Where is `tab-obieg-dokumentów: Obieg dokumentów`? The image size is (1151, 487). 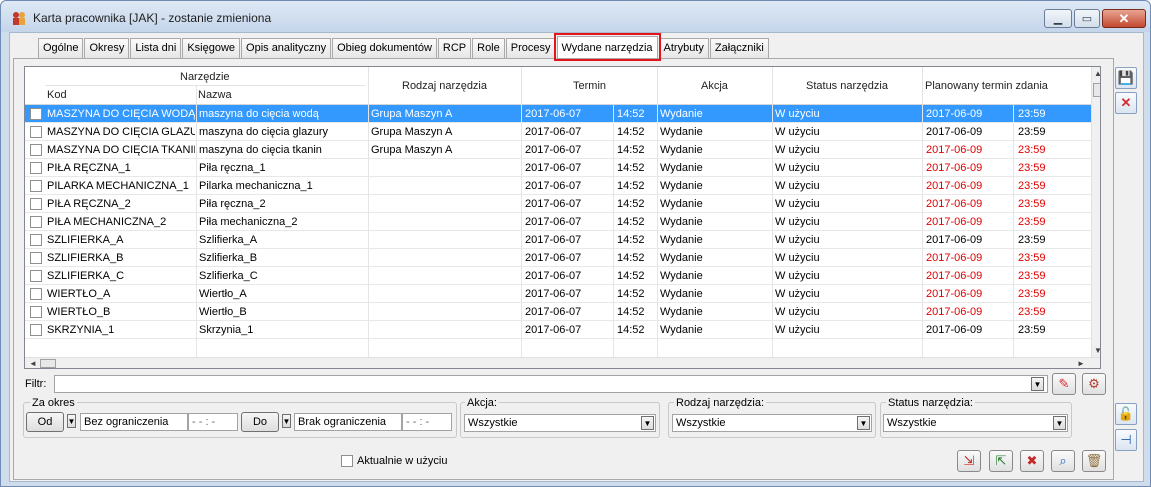 tab-obieg-dokumentów: Obieg dokumentów is located at coordinates (384, 48).